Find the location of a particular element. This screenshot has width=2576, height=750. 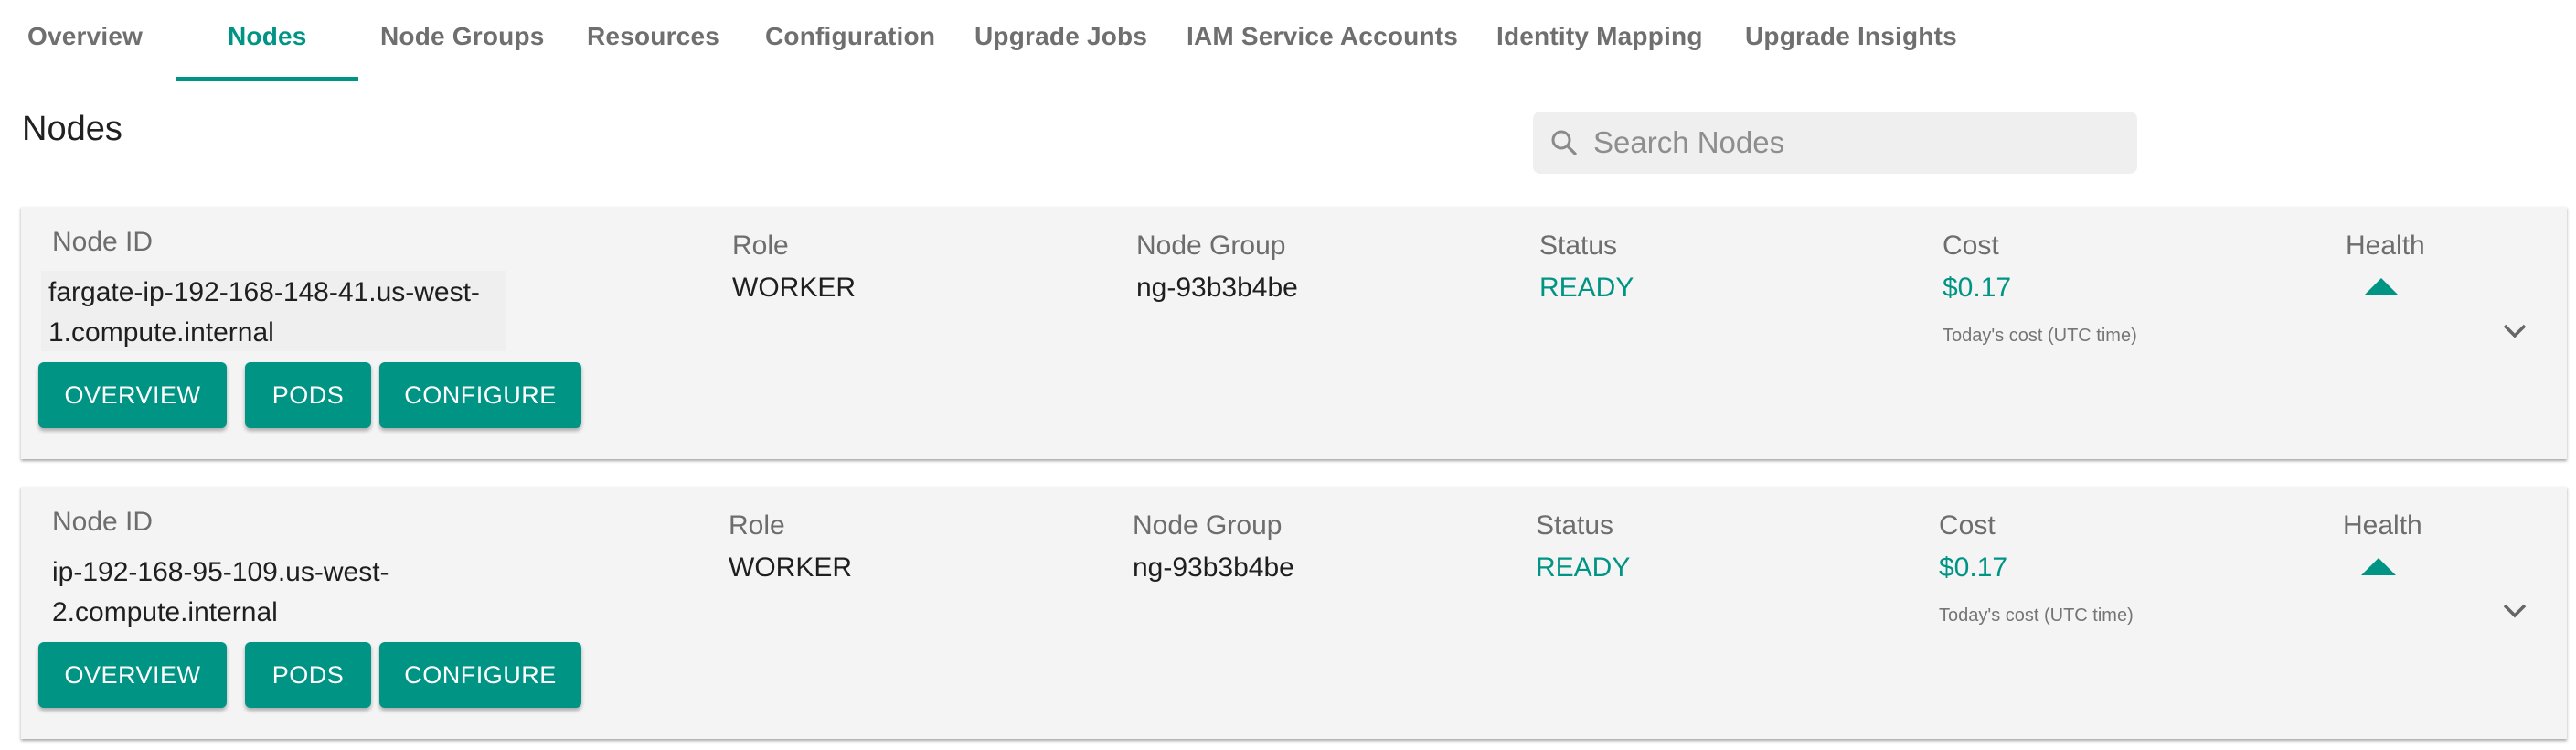

tab-upgrade-jobs: Upgrade Jobs is located at coordinates (1060, 36).